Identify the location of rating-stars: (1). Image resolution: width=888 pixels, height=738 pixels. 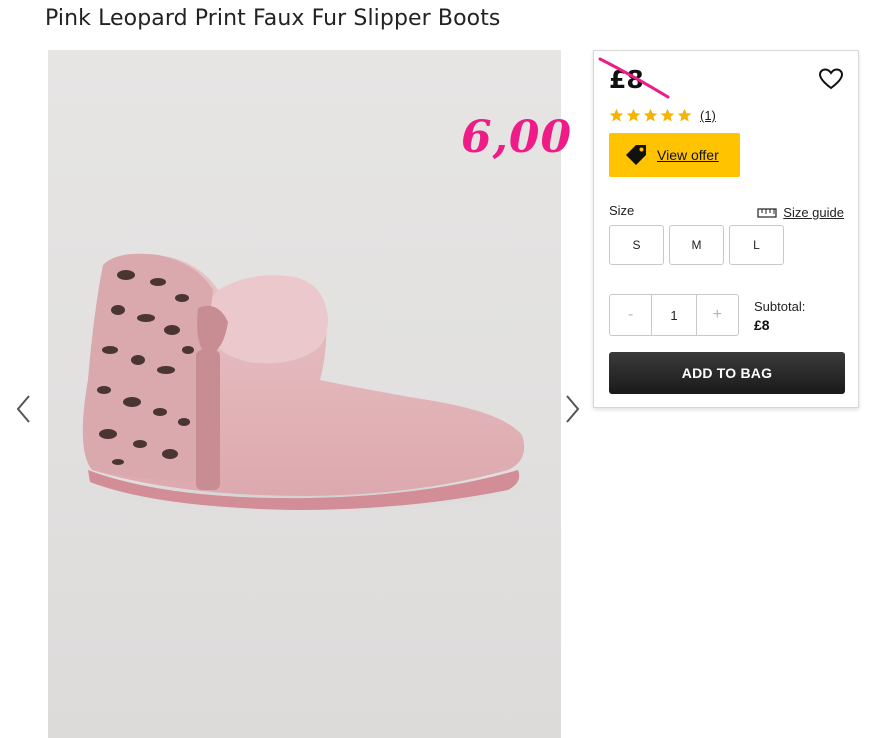
(662, 115).